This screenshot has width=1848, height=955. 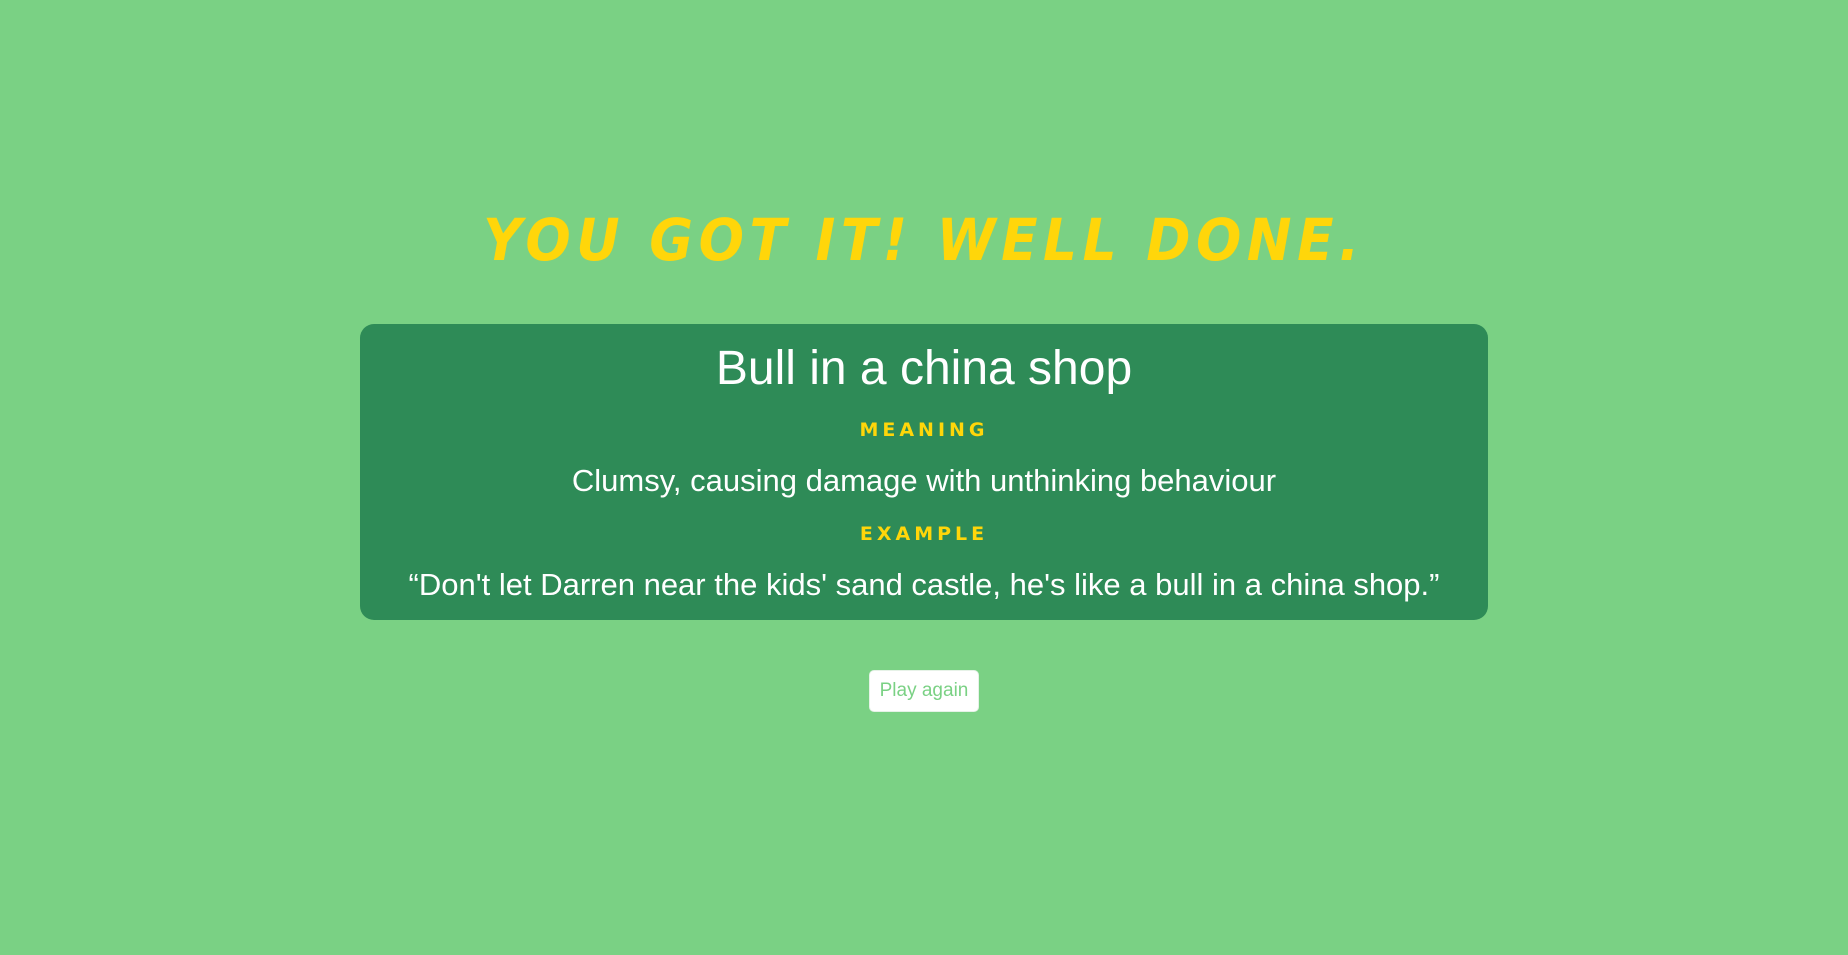 I want to click on meaning-label: Meaning, so click(x=924, y=430).